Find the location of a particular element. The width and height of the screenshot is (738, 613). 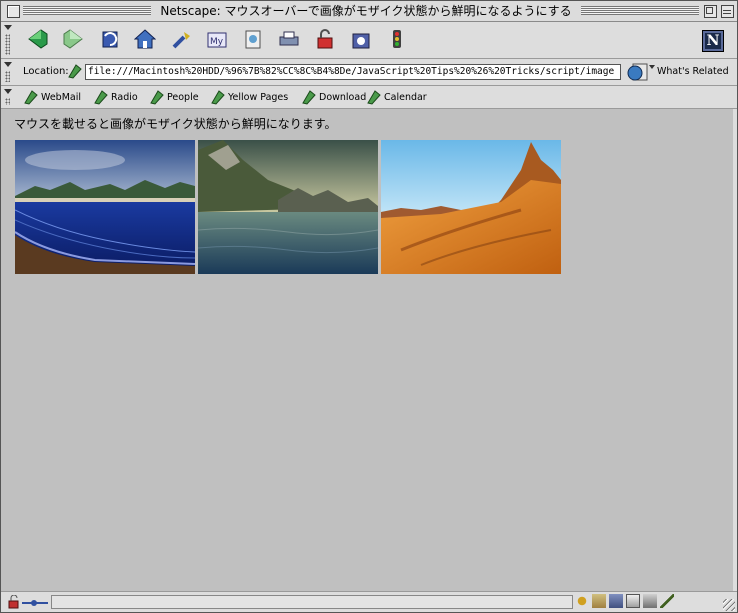

bookmark-download: Download is located at coordinates (333, 97).